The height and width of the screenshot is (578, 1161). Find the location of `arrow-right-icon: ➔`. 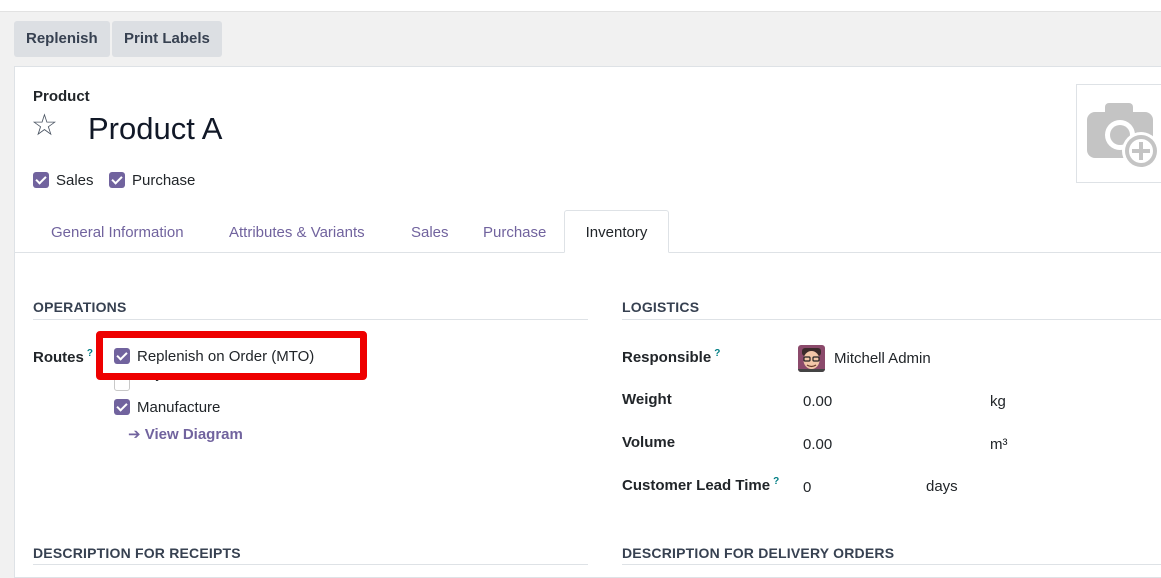

arrow-right-icon: ➔ is located at coordinates (134, 434).